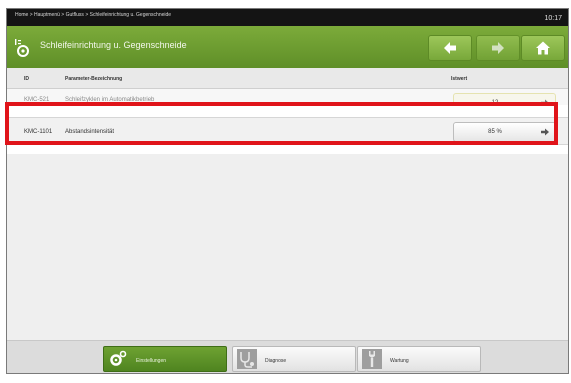 The image size is (571, 383). Describe the element at coordinates (247, 359) in the screenshot. I see `stethoscope-icon` at that location.